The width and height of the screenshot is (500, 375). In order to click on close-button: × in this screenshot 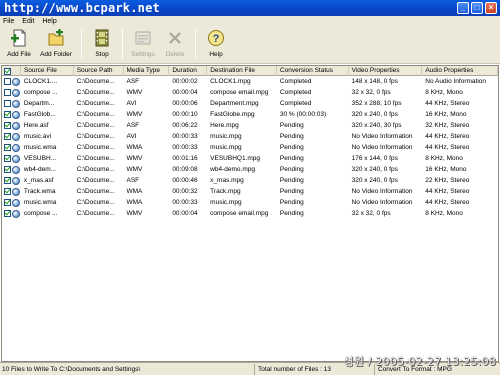, I will do `click(491, 8)`.